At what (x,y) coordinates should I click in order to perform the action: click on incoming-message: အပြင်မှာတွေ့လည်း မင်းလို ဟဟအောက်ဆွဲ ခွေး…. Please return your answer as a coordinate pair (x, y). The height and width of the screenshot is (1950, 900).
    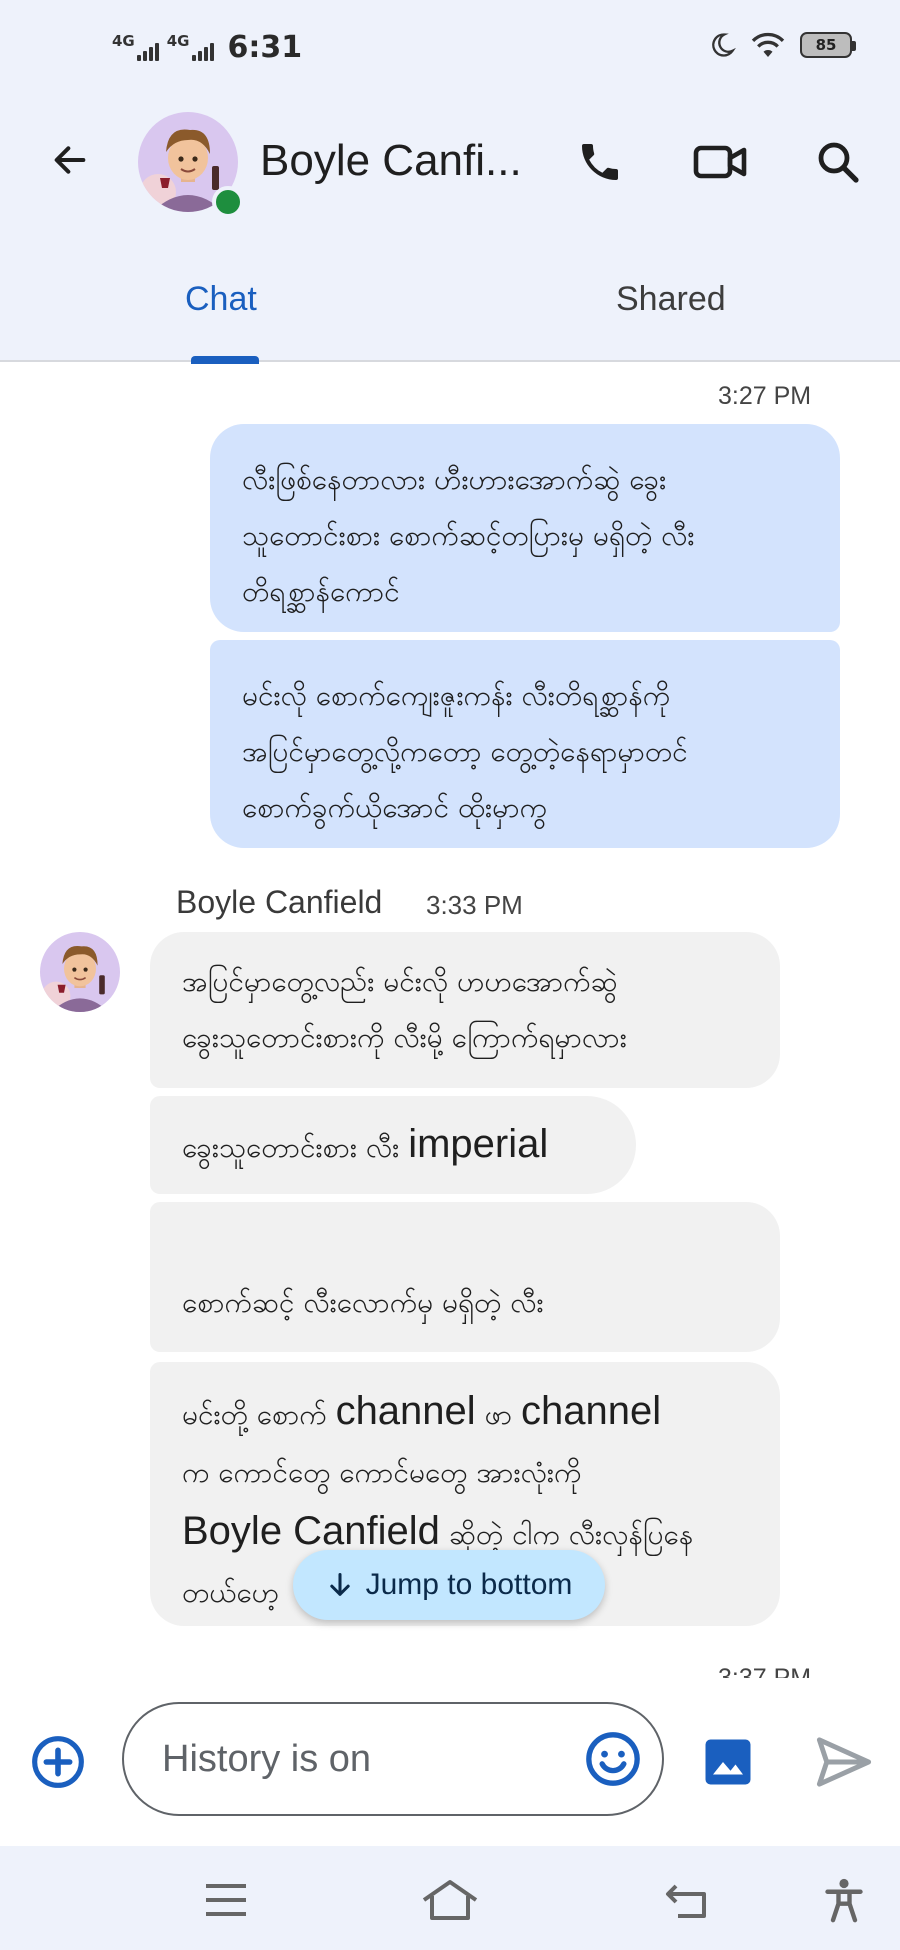
    Looking at the image, I should click on (465, 1010).